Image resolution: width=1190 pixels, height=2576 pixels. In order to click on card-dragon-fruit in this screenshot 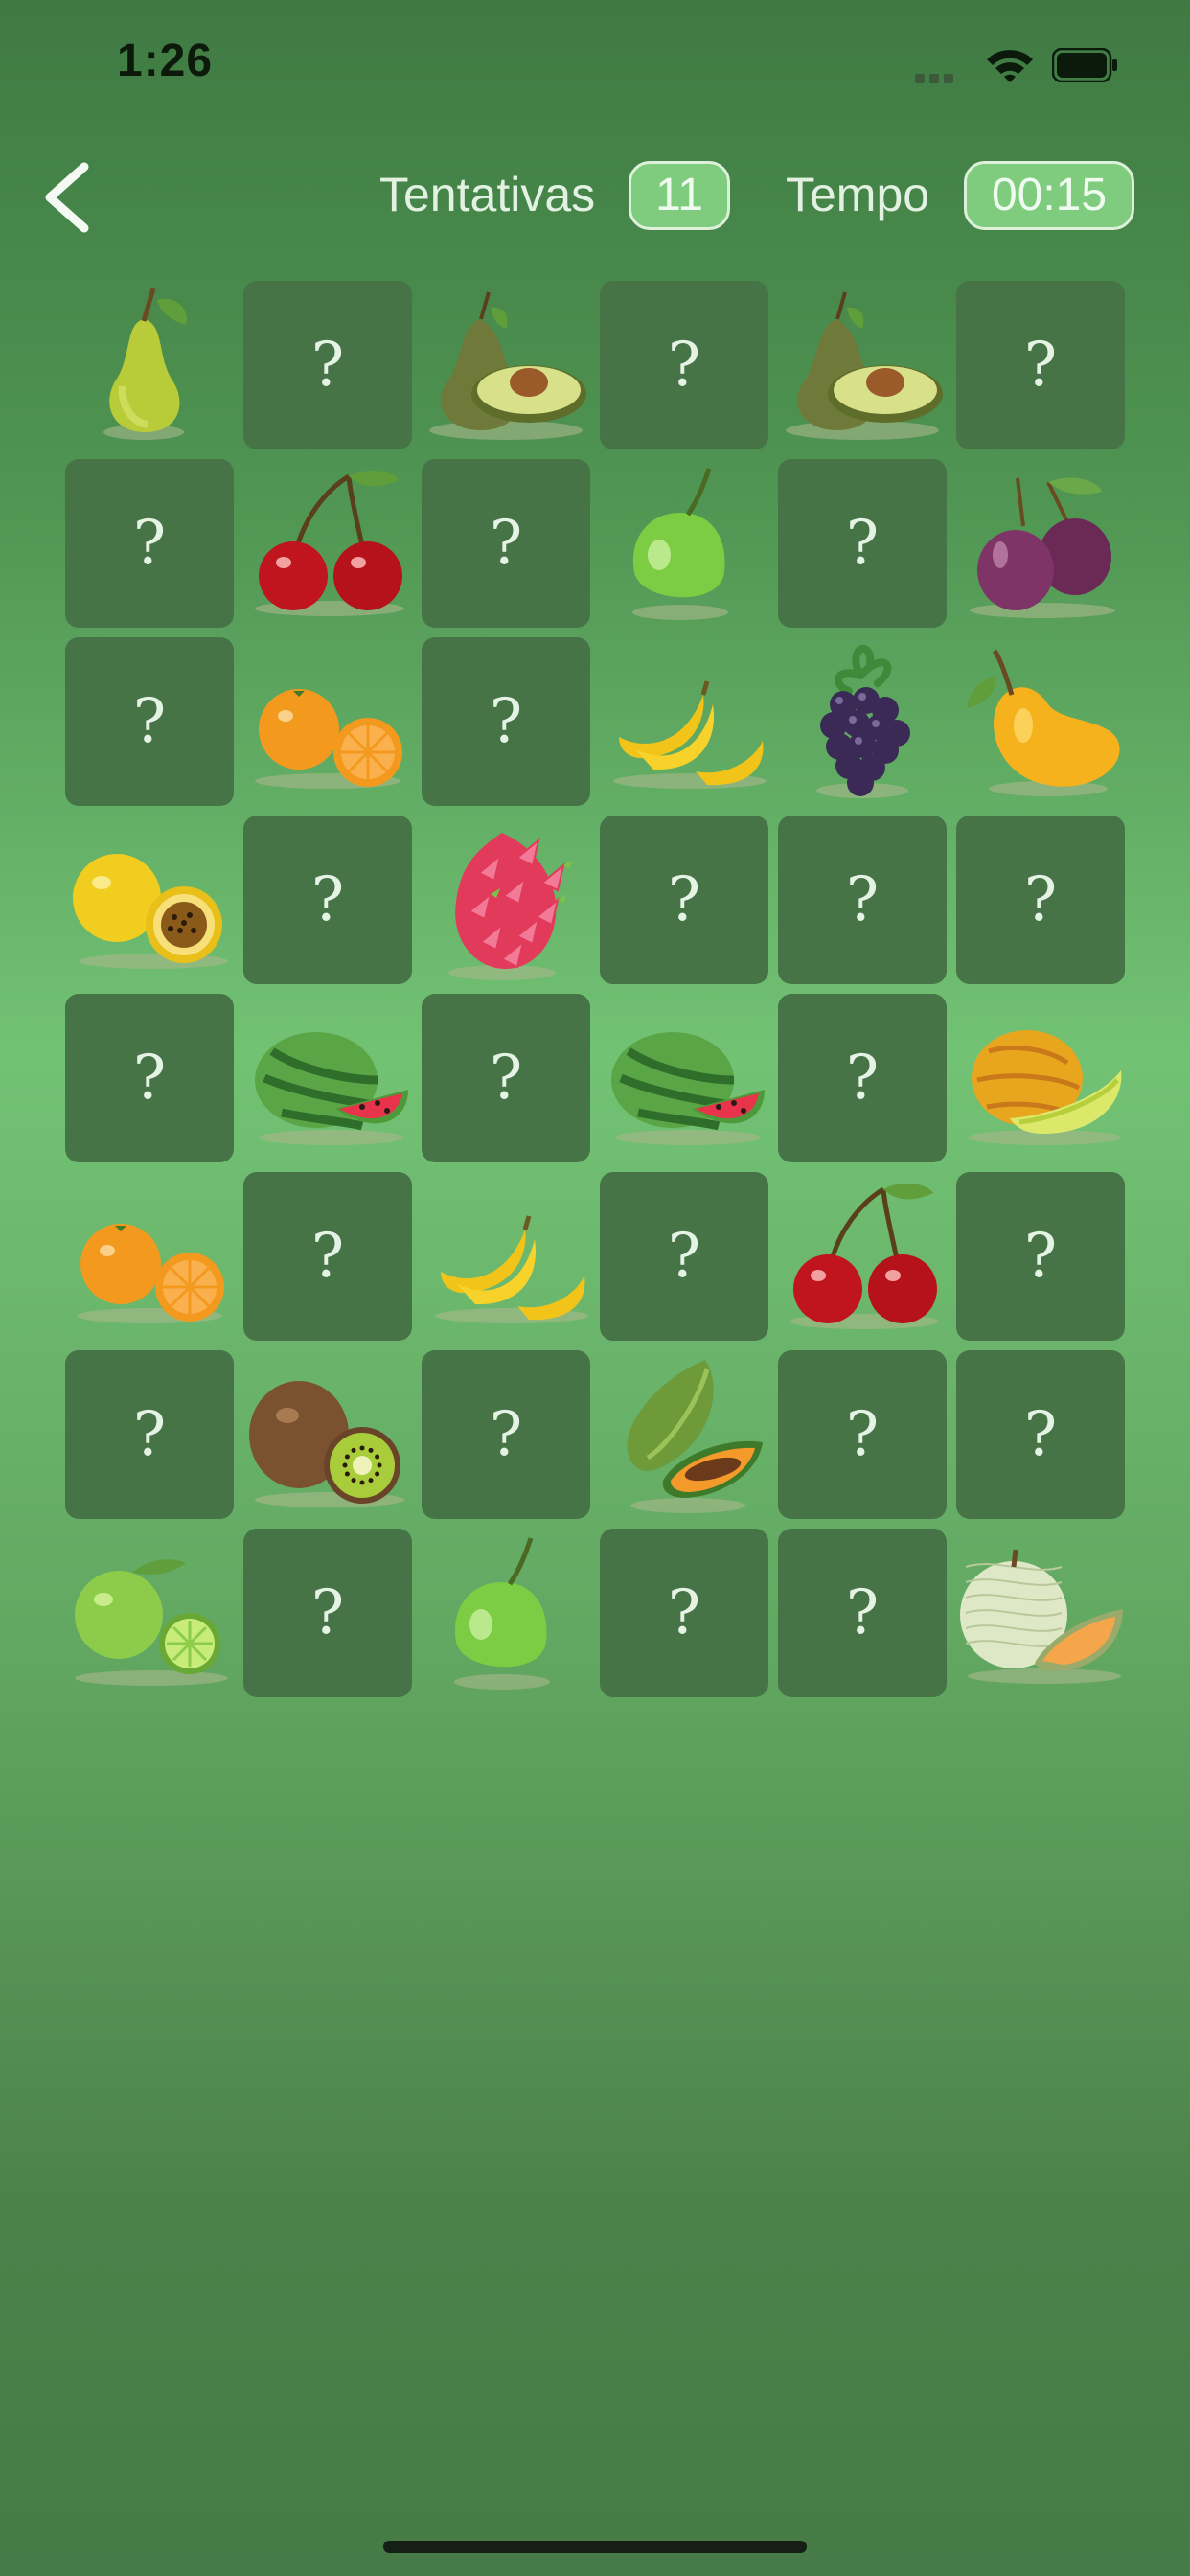, I will do `click(506, 900)`.